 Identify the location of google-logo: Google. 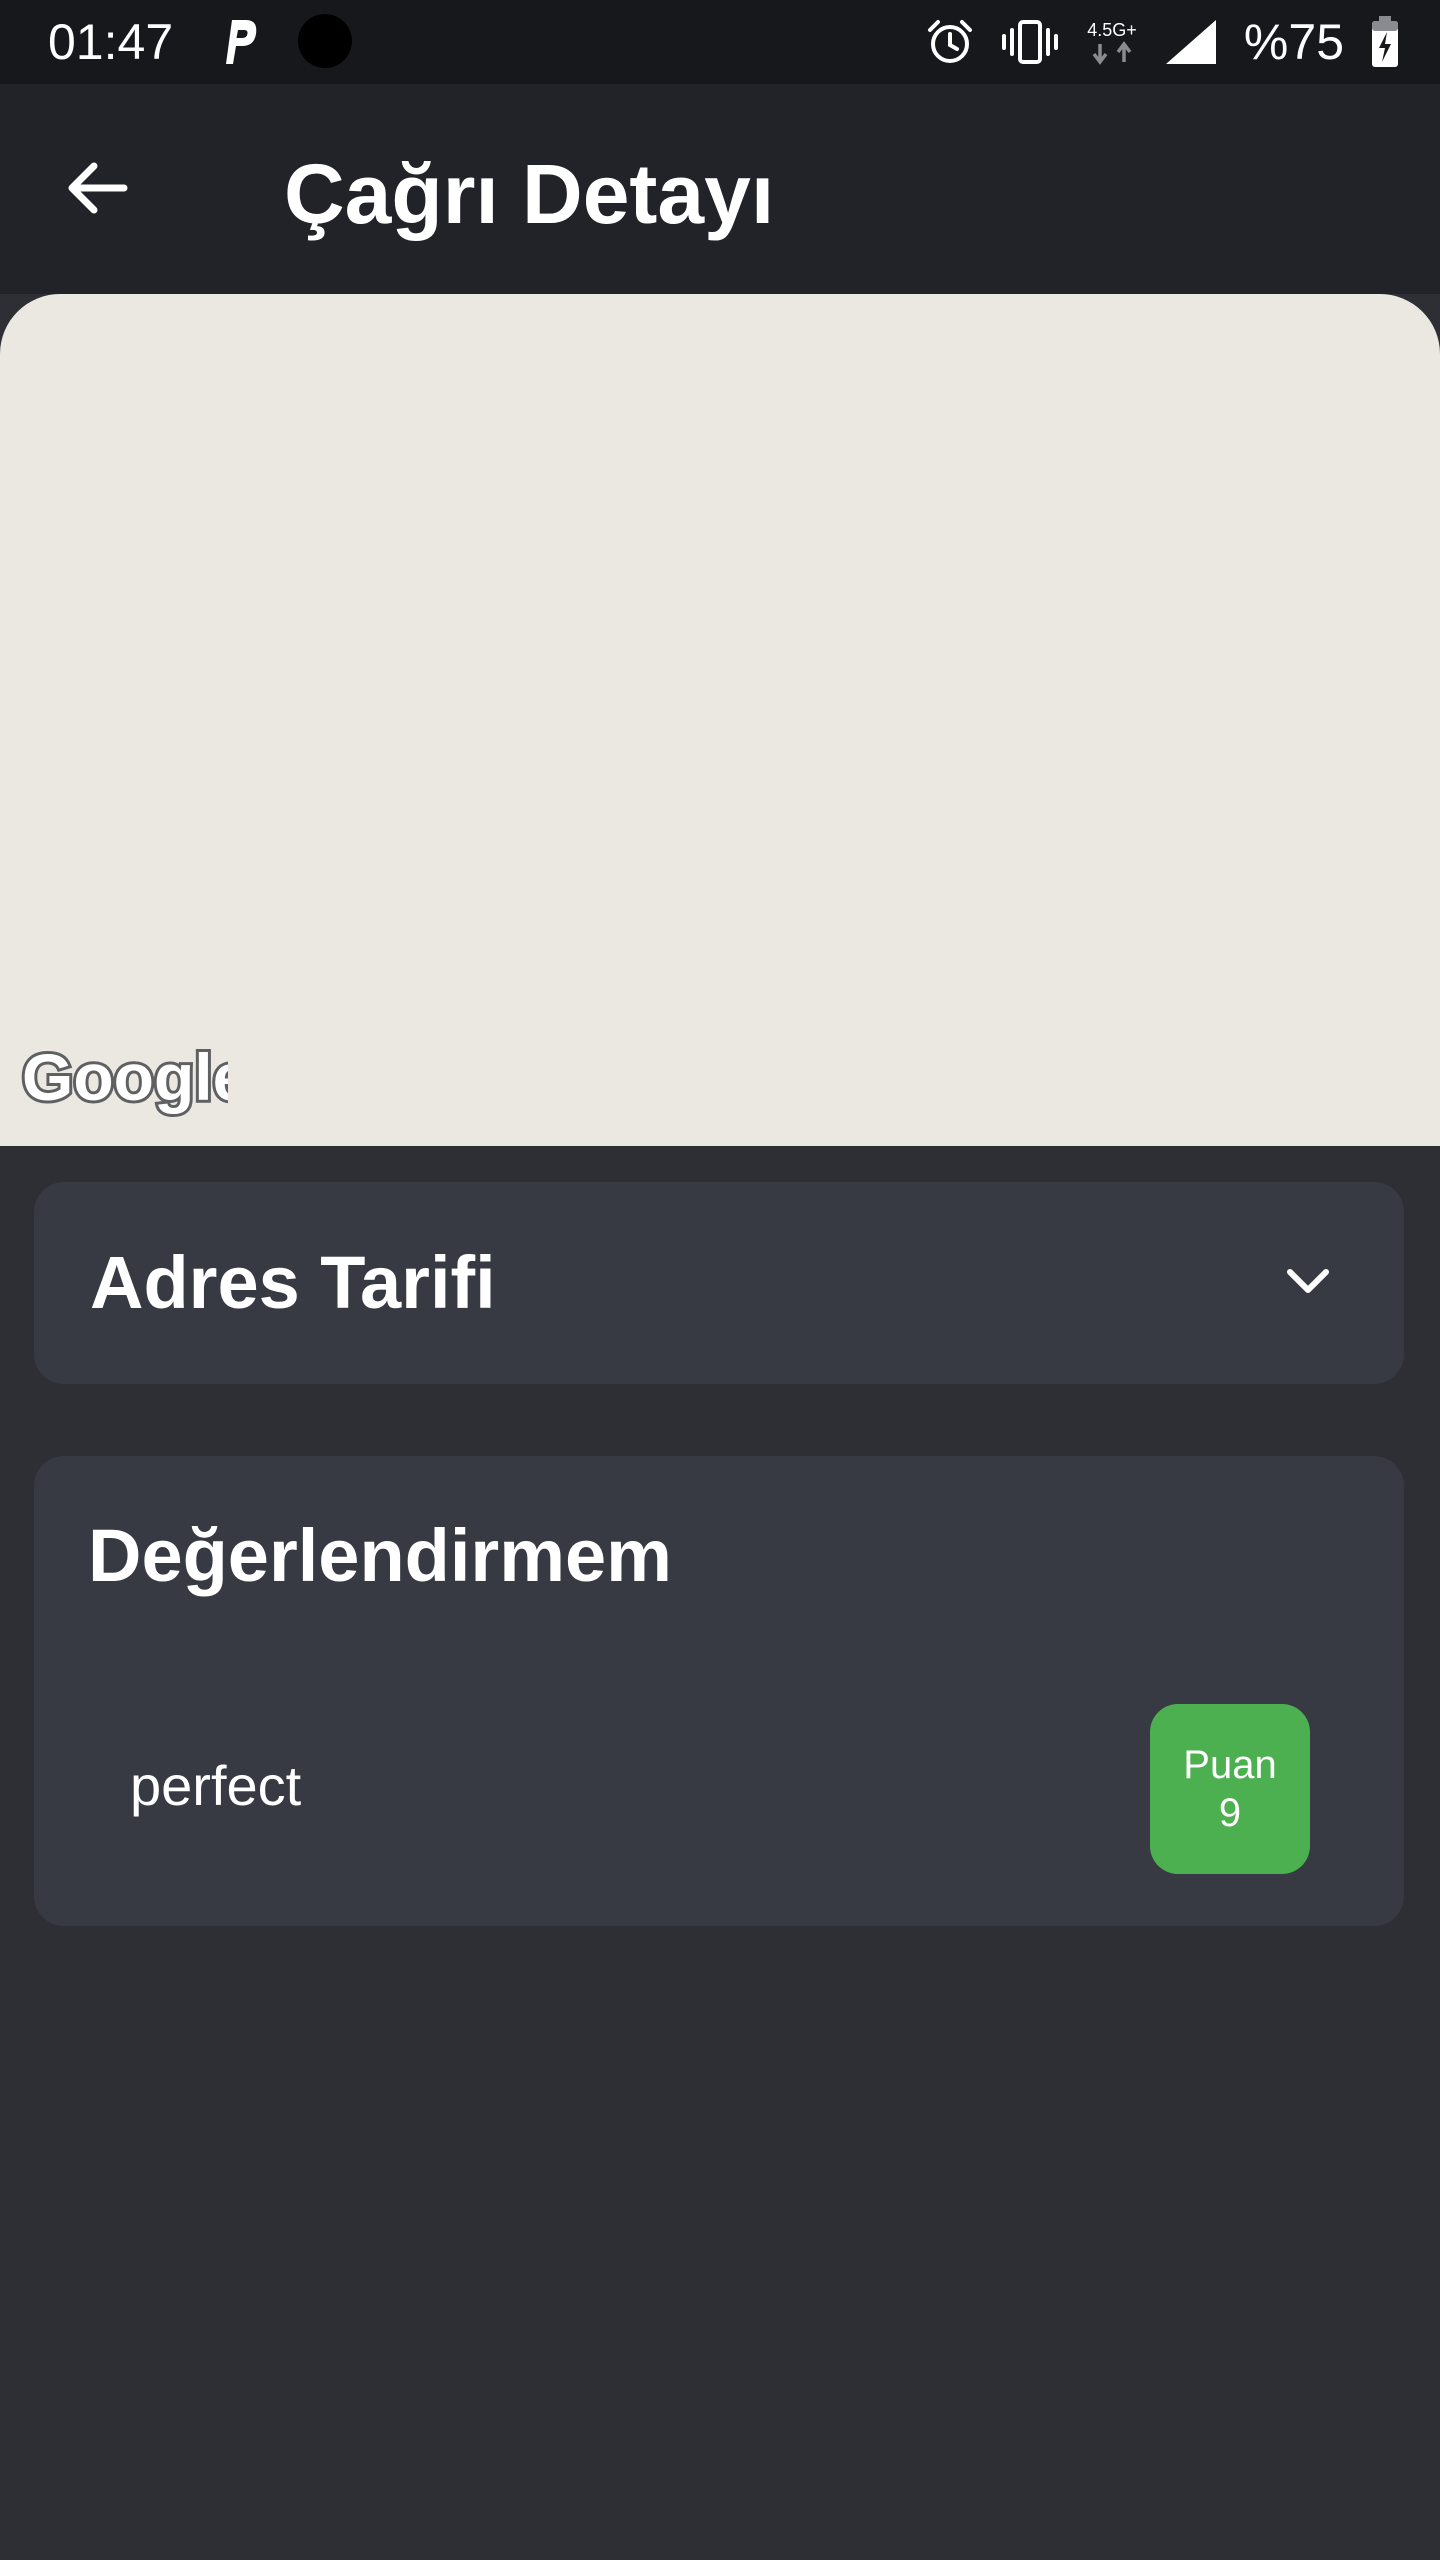
(135, 1078).